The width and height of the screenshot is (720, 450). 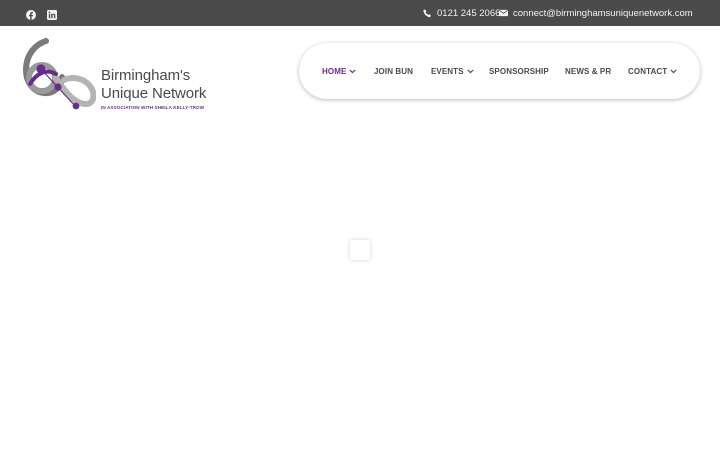 I want to click on nav-item-sponsorship: SPONSORSHIP, so click(x=519, y=71).